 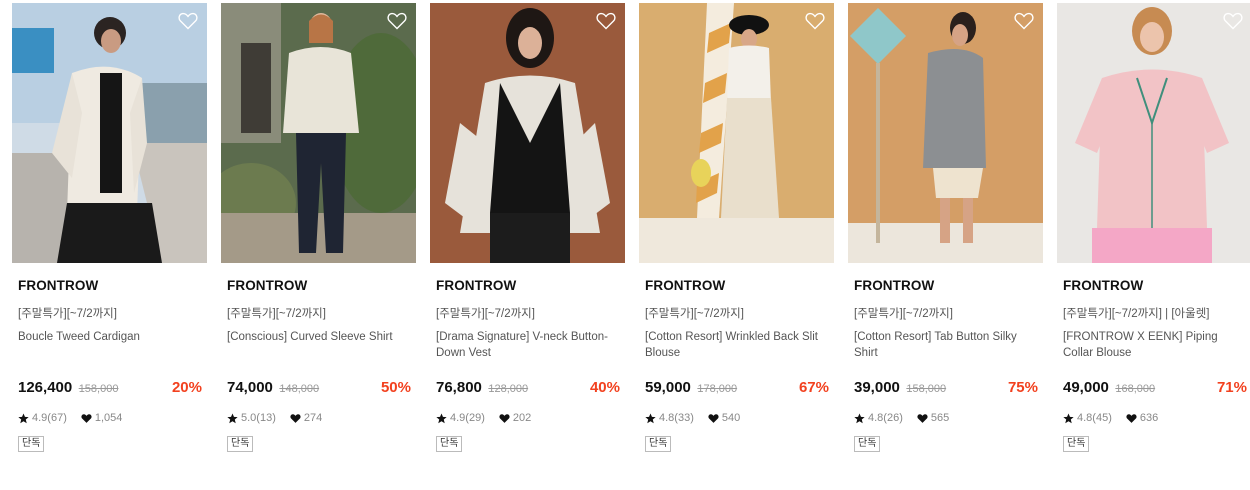 What do you see at coordinates (676, 418) in the screenshot?
I see `rating-text: 4.8(33)` at bounding box center [676, 418].